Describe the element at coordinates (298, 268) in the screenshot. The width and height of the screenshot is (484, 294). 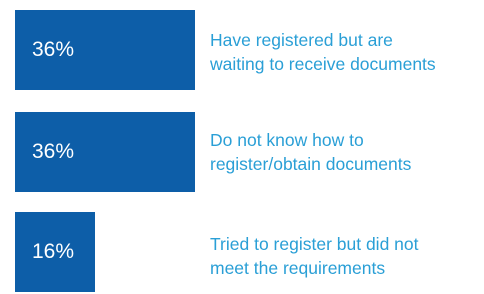
I see `category-label-line: meet the requirements` at that location.